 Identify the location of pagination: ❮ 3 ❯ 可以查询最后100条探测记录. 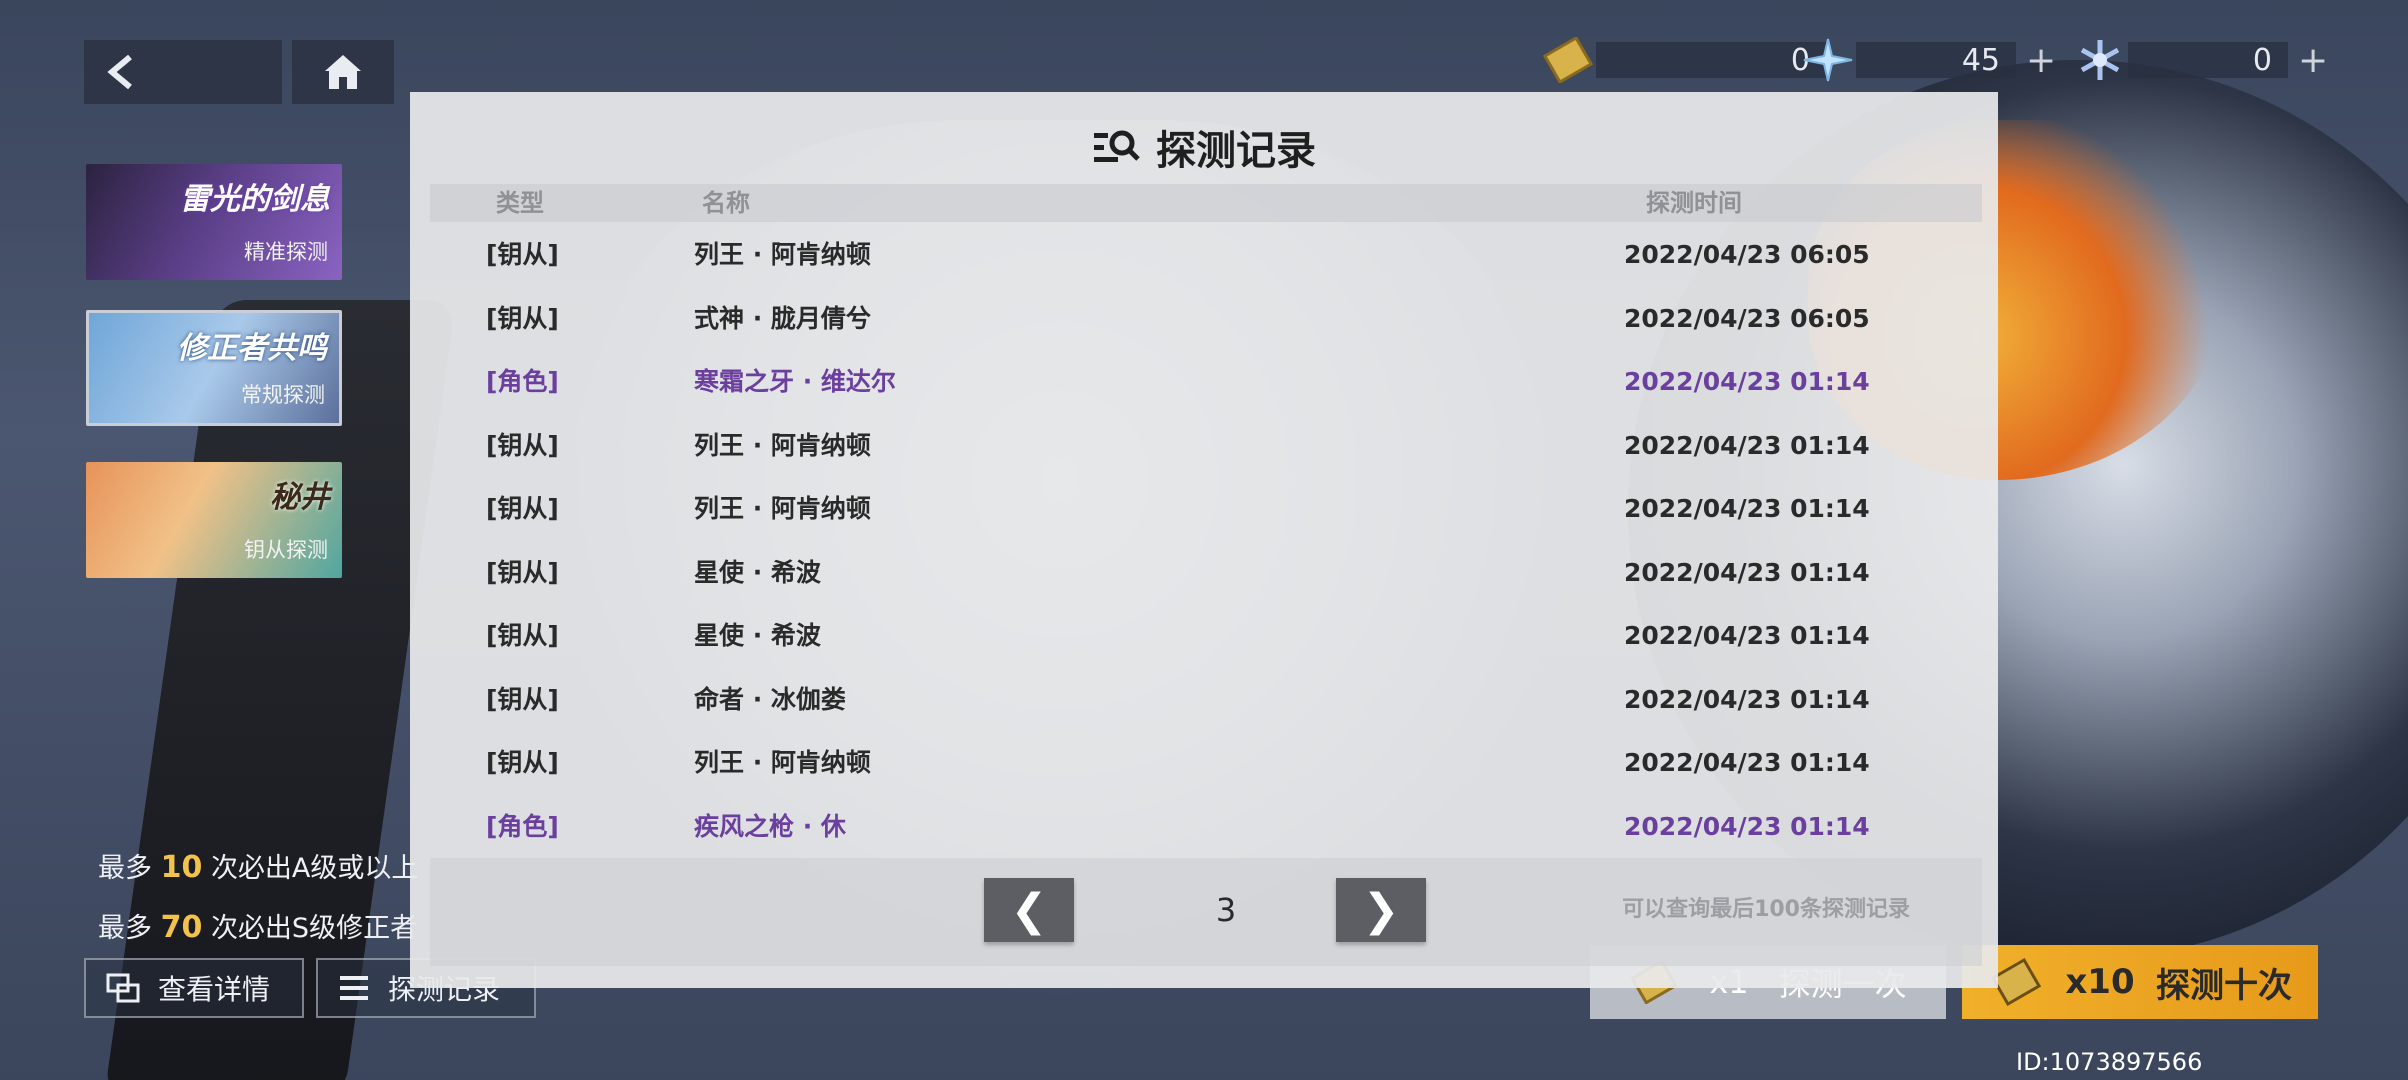
(1206, 912).